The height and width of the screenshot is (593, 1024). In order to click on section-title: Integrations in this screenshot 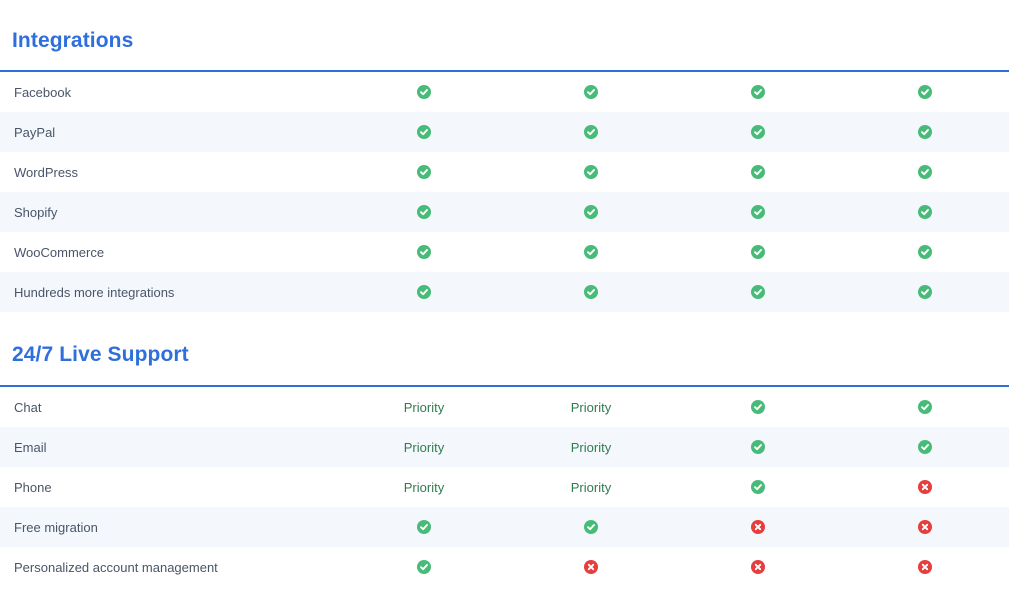, I will do `click(73, 40)`.